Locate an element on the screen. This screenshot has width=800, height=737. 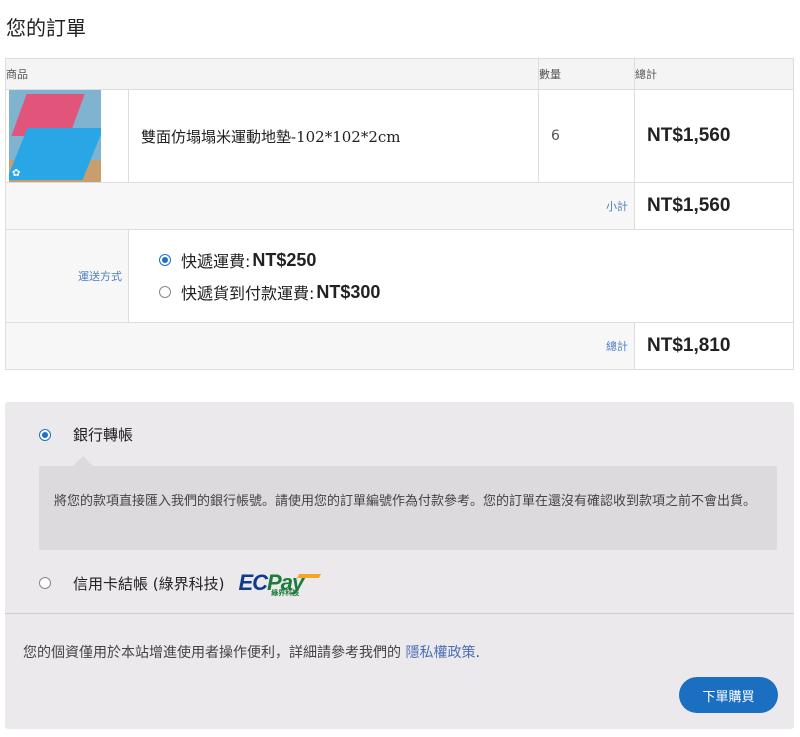
grand-total-row: 總計 NT$1,810 is located at coordinates (399, 346).